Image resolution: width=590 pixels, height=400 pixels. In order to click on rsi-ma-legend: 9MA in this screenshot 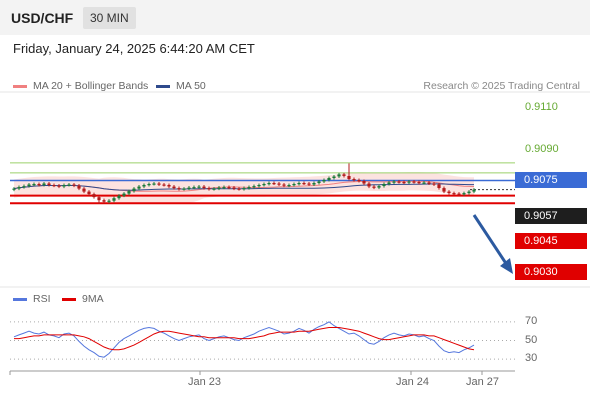, I will do `click(83, 299)`.